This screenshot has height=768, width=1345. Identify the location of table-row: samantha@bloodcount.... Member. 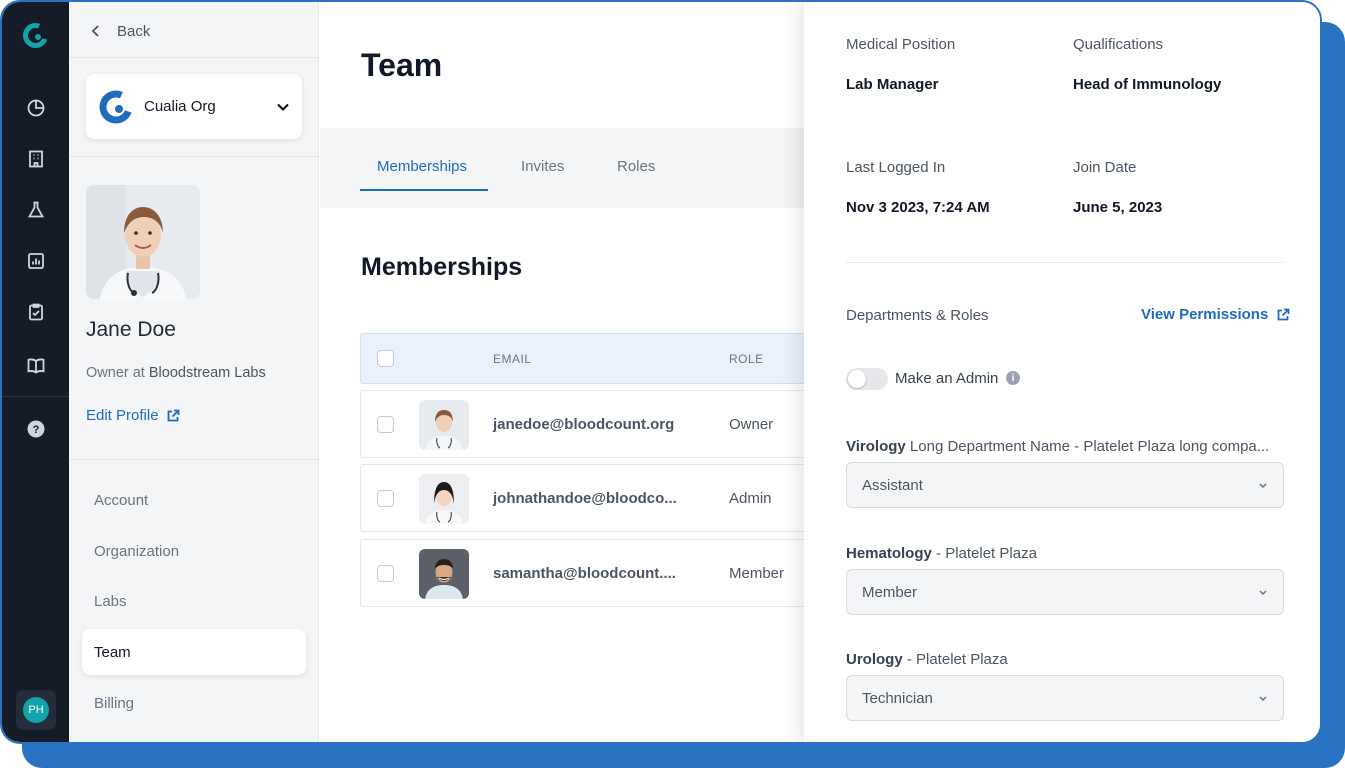
(590, 573).